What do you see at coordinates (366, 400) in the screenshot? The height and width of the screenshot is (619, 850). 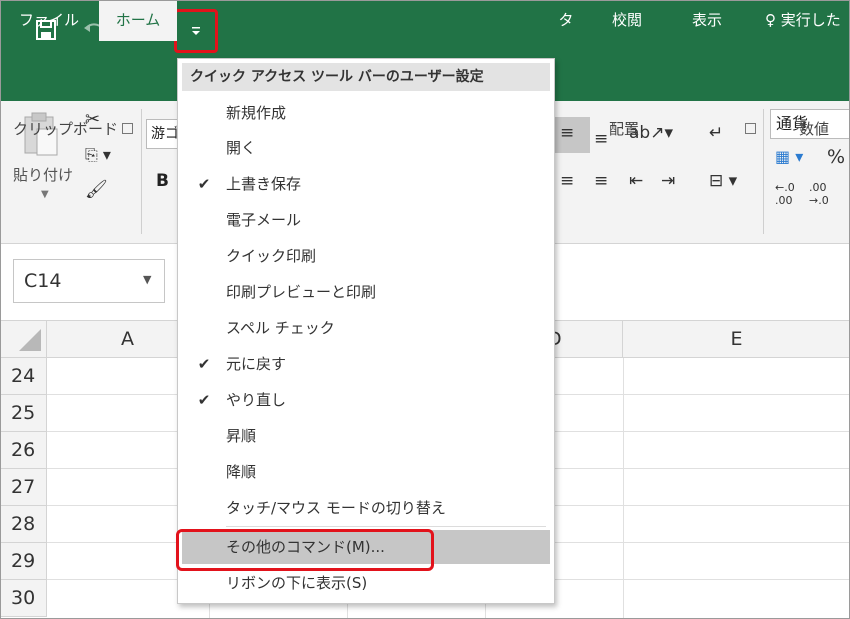 I see `menu-item: ✔ やり直し` at bounding box center [366, 400].